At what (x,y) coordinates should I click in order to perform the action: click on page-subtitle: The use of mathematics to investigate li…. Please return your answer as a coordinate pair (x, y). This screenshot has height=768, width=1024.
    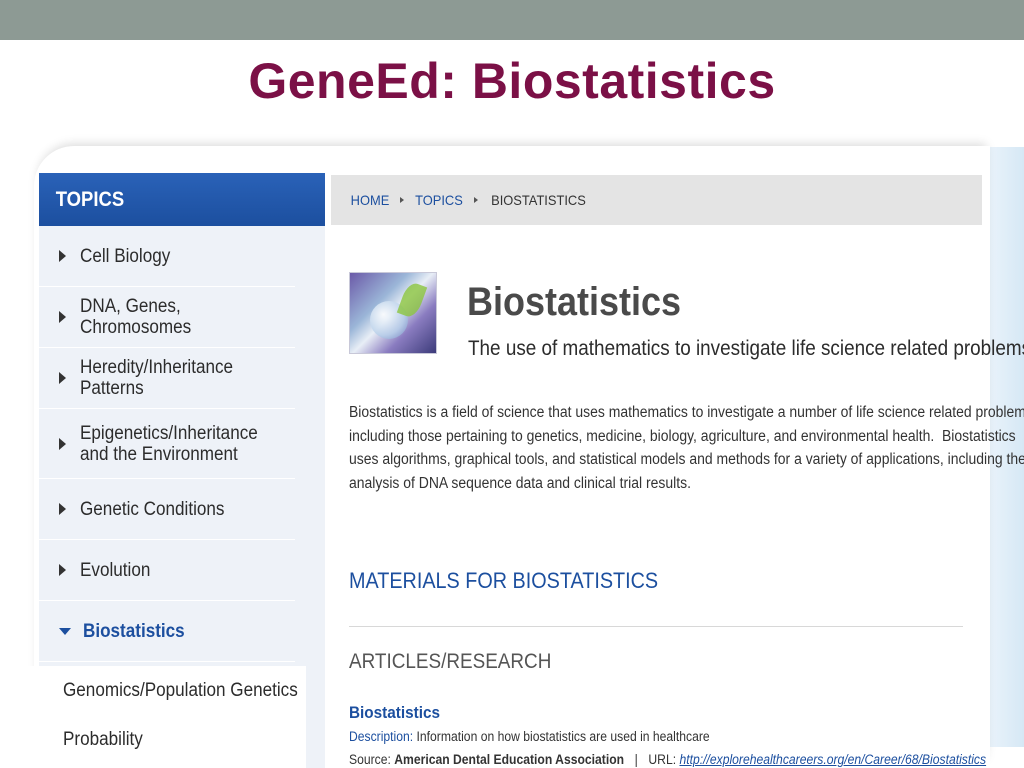
    Looking at the image, I should click on (746, 348).